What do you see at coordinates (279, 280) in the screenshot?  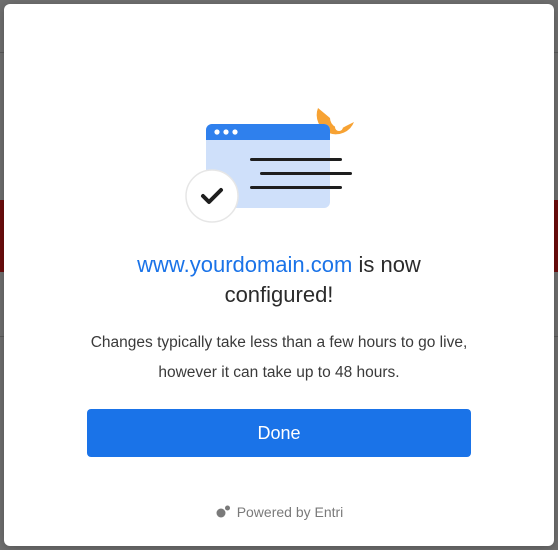 I see `success-headline: www.yourdomain.com is now configured!` at bounding box center [279, 280].